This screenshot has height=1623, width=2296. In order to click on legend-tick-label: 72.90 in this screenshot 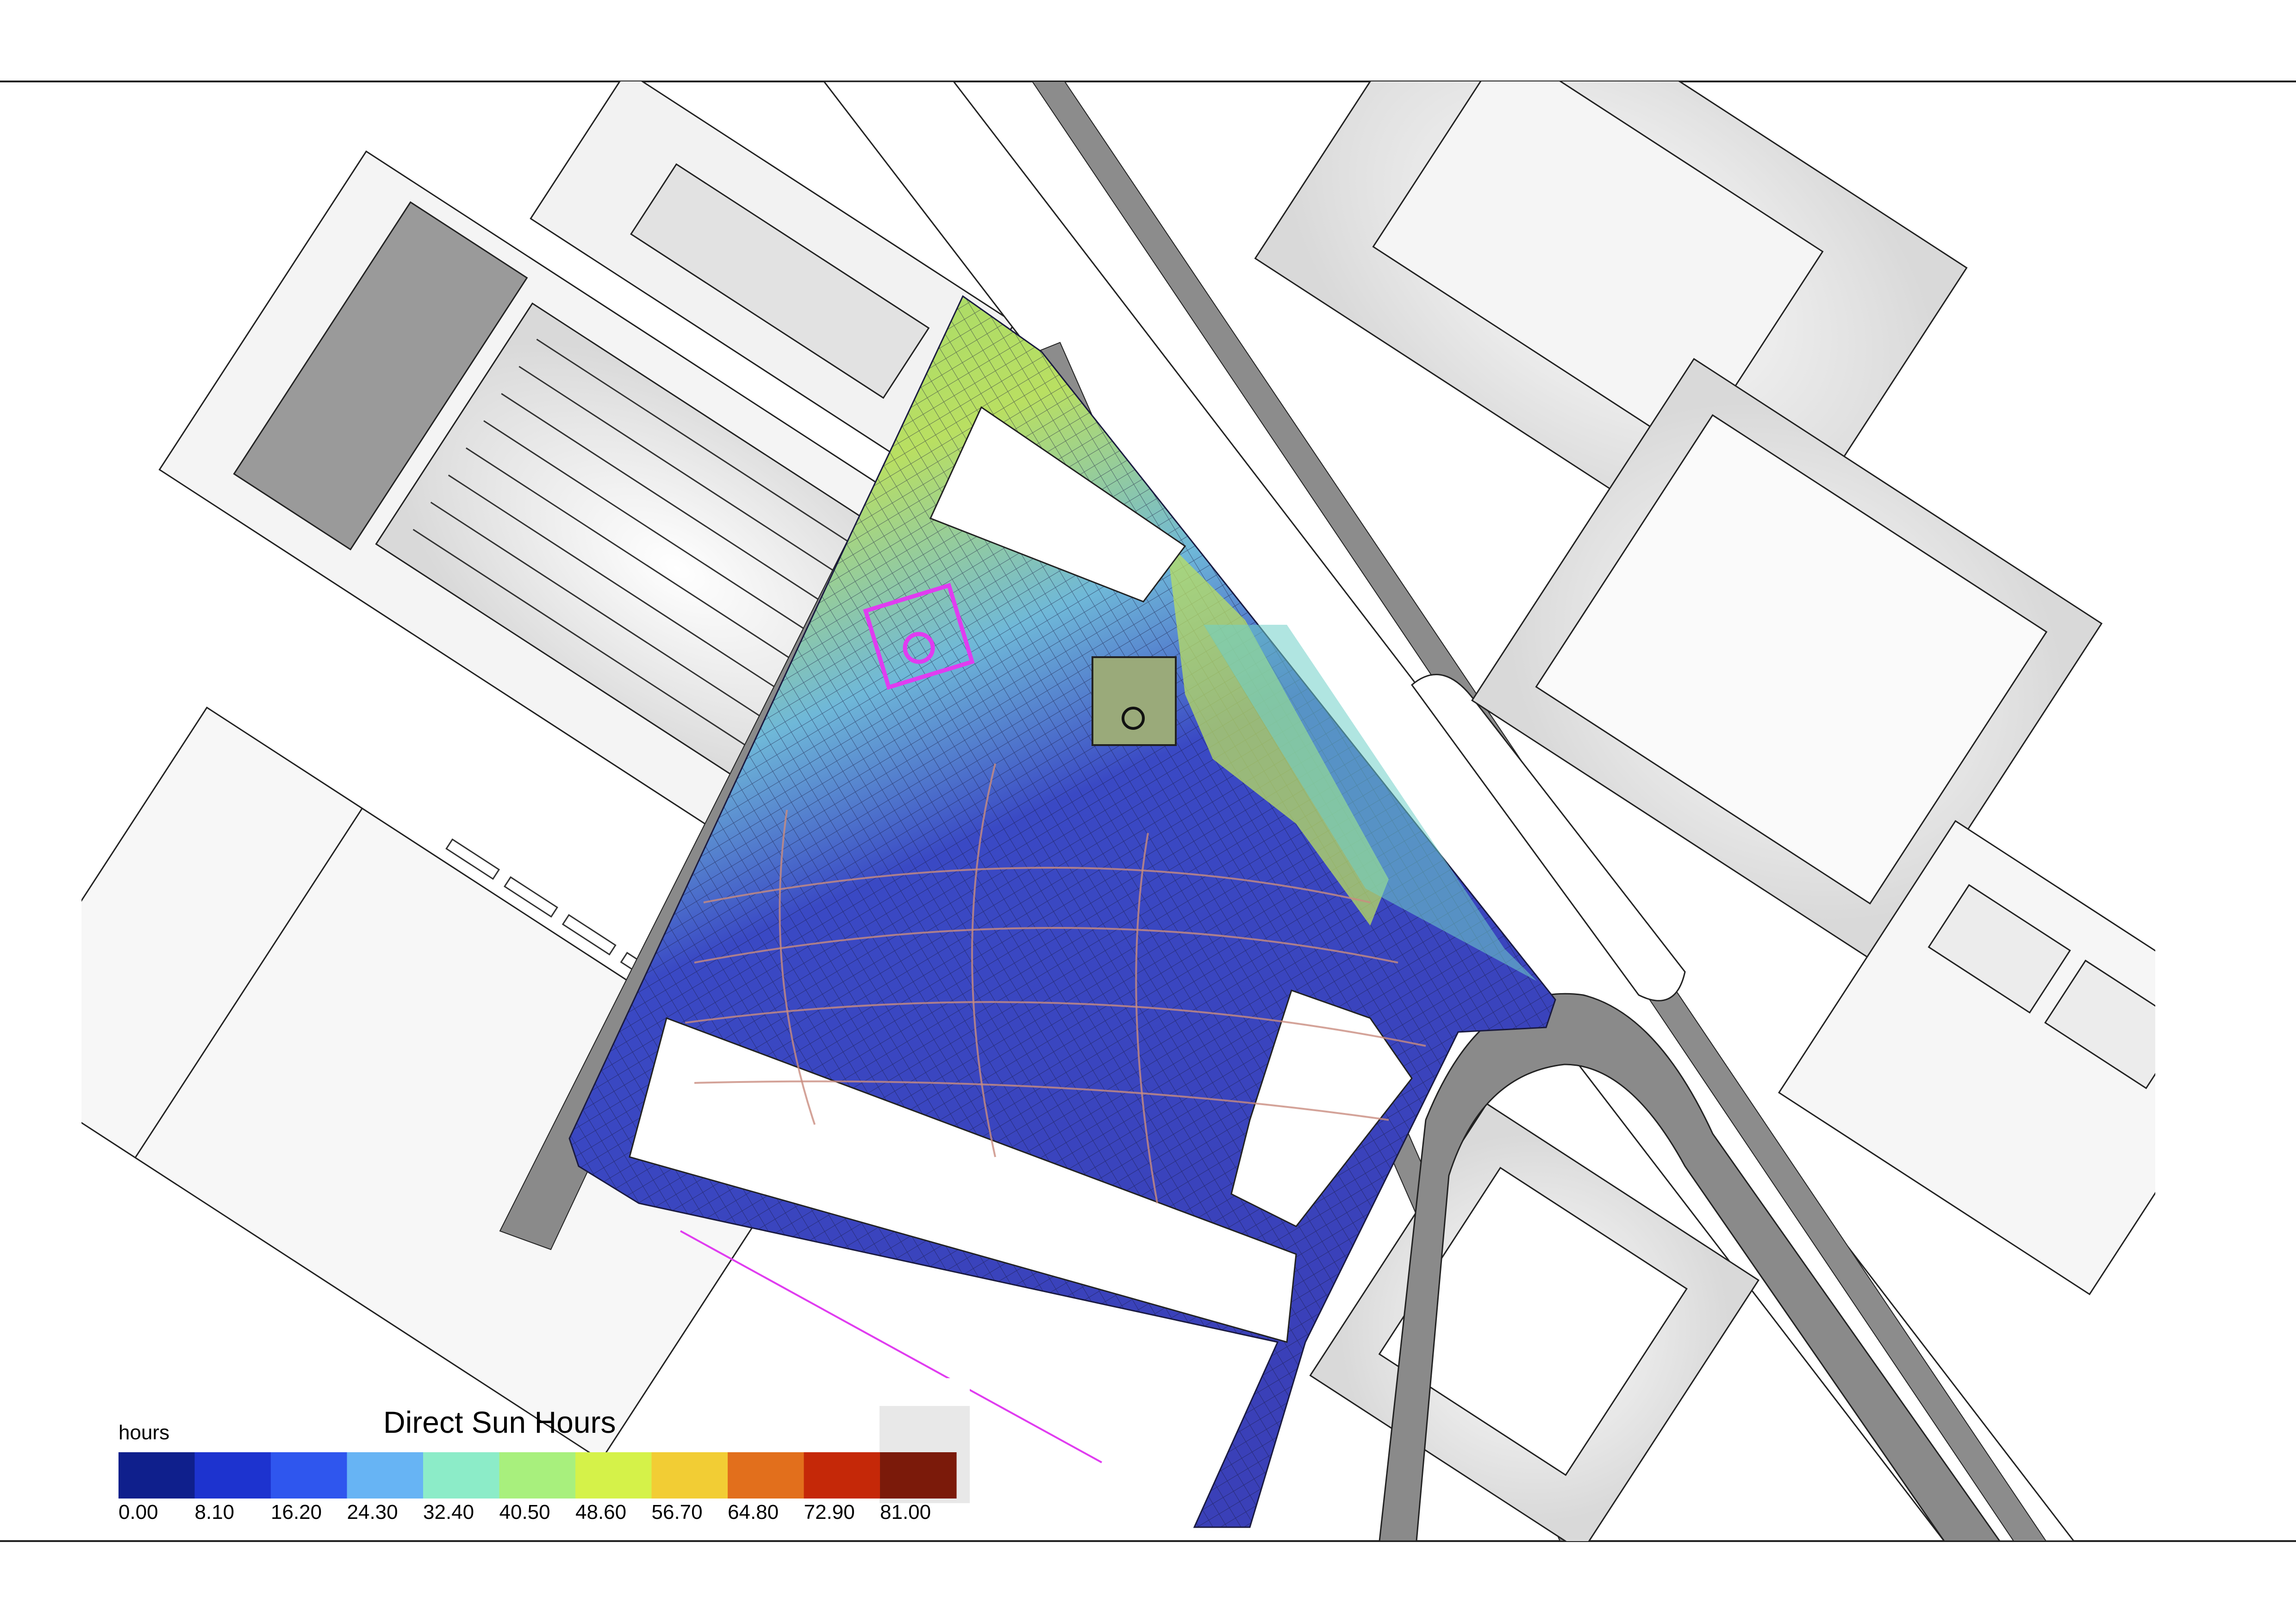, I will do `click(829, 1512)`.